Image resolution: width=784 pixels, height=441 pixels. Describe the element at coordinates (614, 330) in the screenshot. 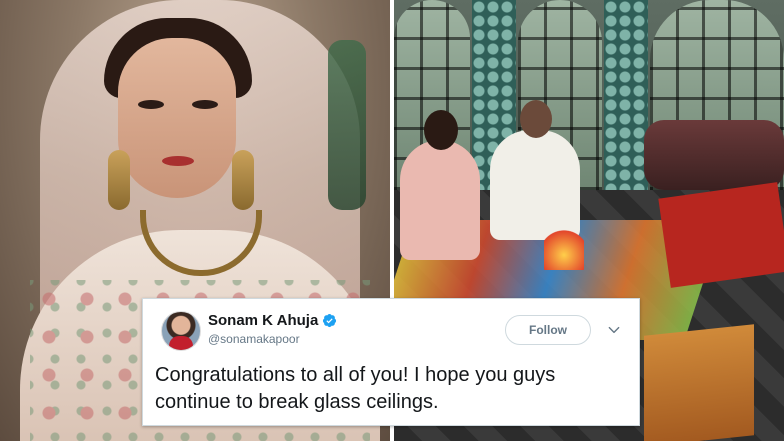

I see `chevron-down-icon` at that location.